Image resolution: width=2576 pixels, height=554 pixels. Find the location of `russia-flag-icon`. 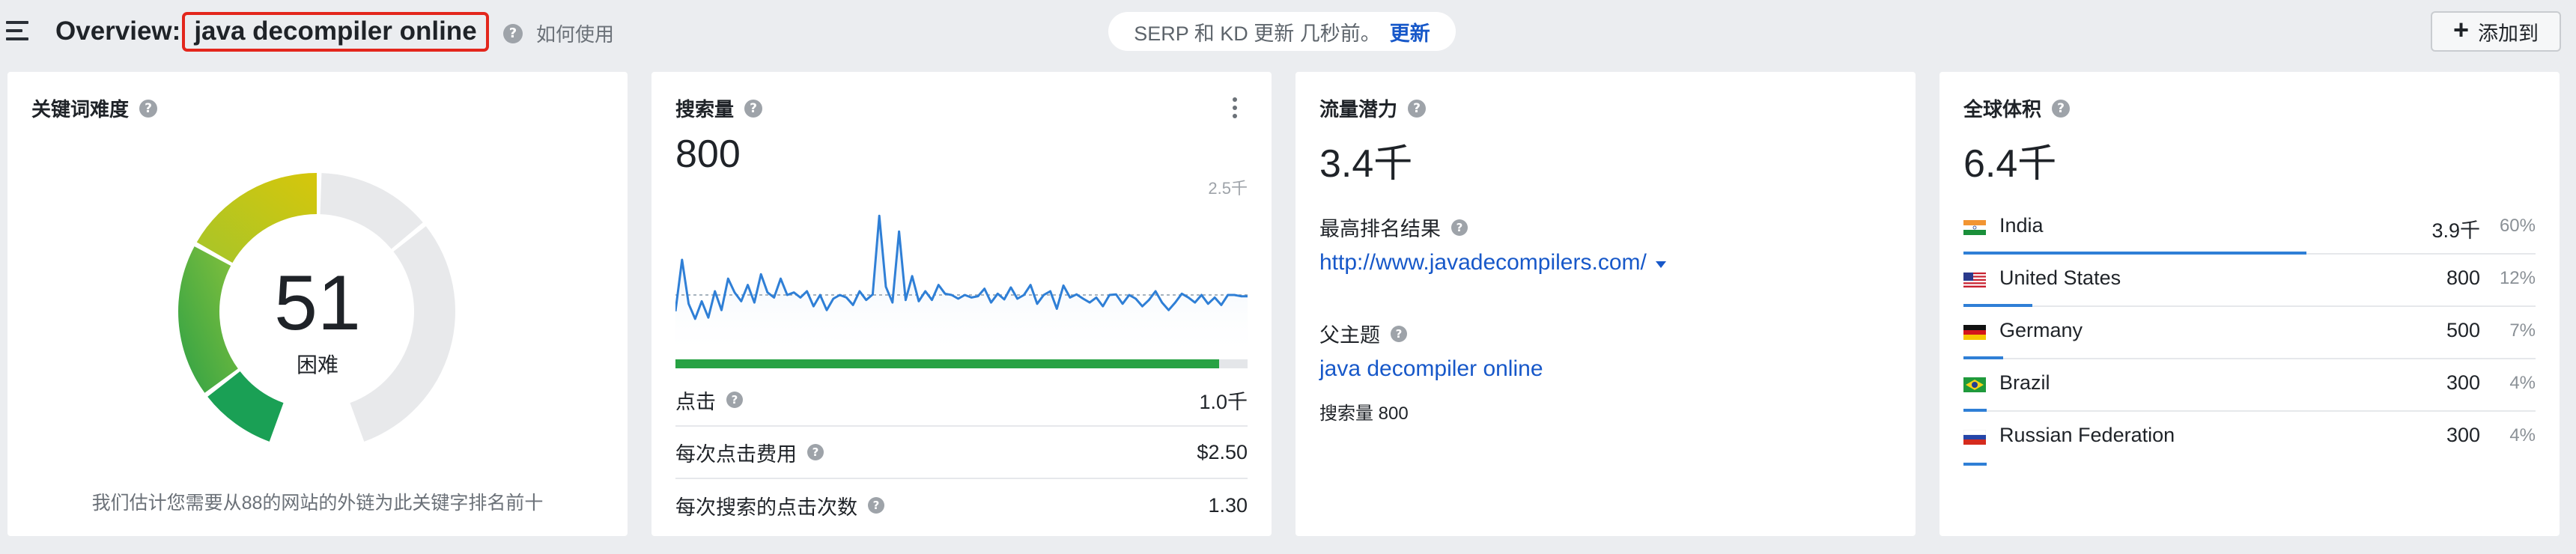

russia-flag-icon is located at coordinates (1974, 437).